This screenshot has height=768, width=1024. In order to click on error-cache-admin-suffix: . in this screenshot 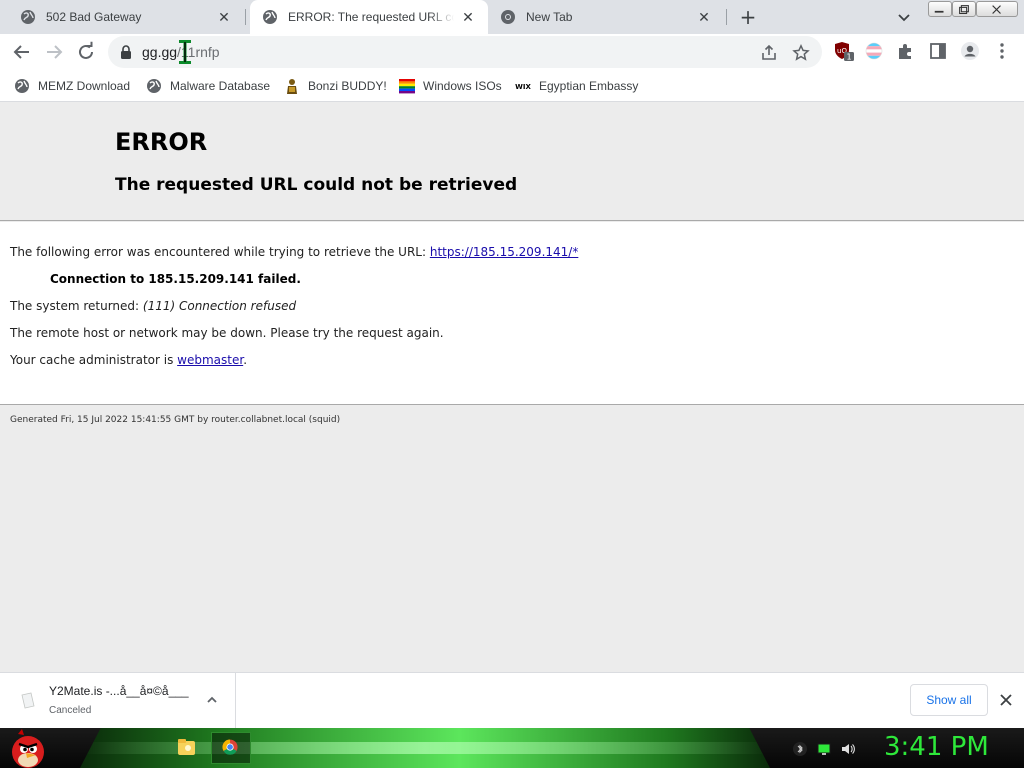, I will do `click(245, 360)`.